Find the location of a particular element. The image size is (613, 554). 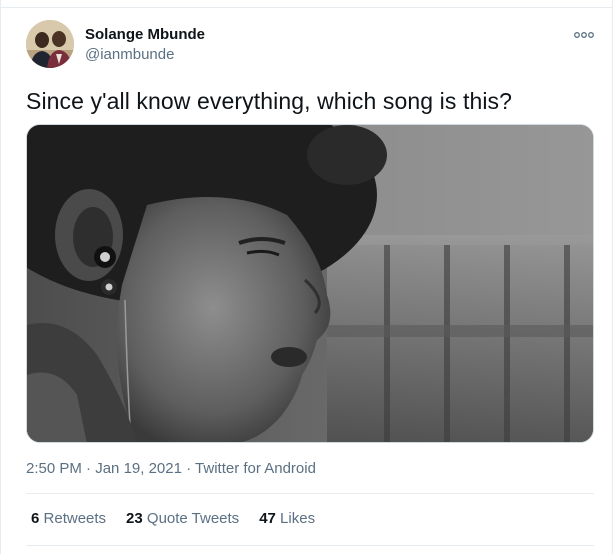

meta-divider is located at coordinates (310, 493).